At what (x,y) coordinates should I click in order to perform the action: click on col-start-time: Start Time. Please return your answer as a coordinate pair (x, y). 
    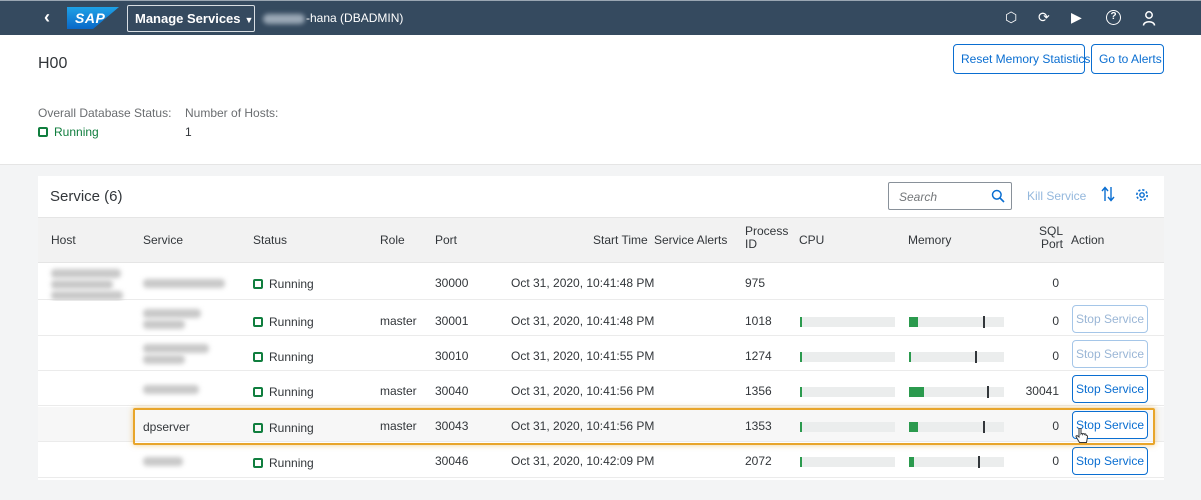
    Looking at the image, I should click on (620, 240).